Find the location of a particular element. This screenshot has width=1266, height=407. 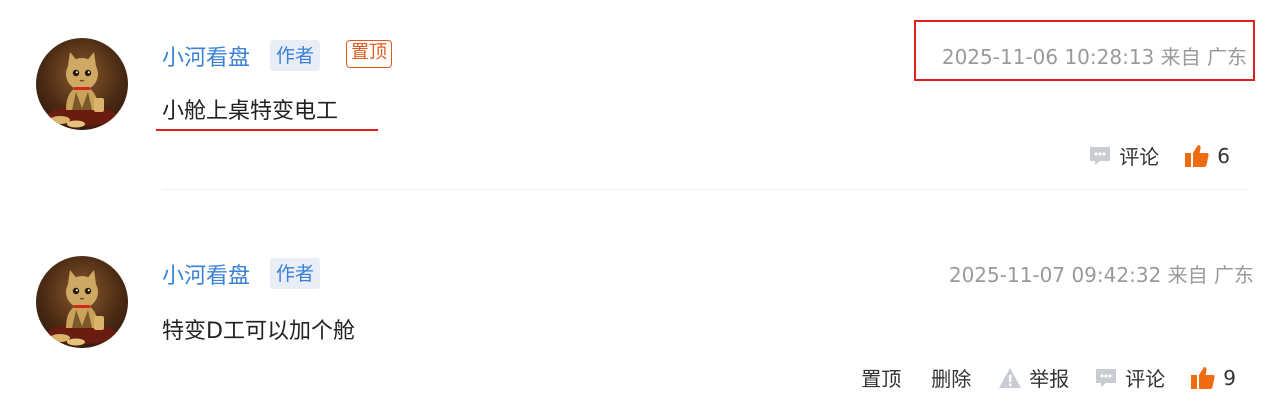

report-button: 举报 is located at coordinates (1033, 377).